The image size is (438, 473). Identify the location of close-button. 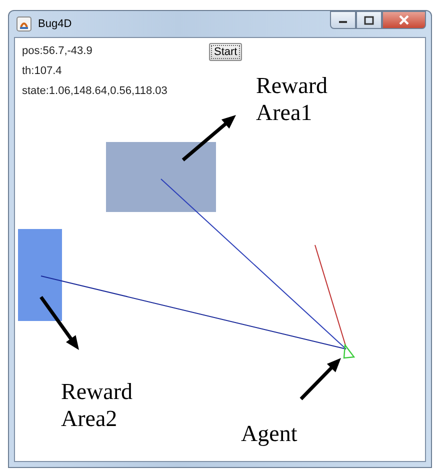
(404, 20).